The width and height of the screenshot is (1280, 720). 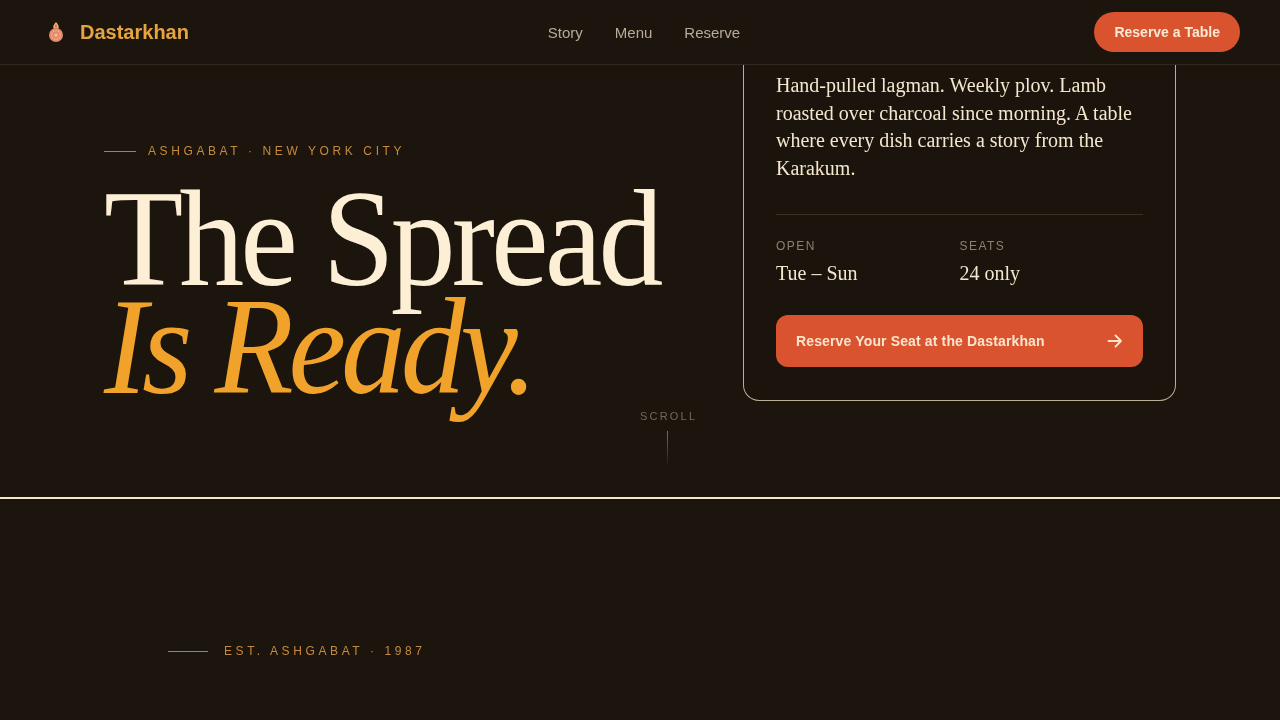 I want to click on dumpling-icon, so click(x=56, y=32).